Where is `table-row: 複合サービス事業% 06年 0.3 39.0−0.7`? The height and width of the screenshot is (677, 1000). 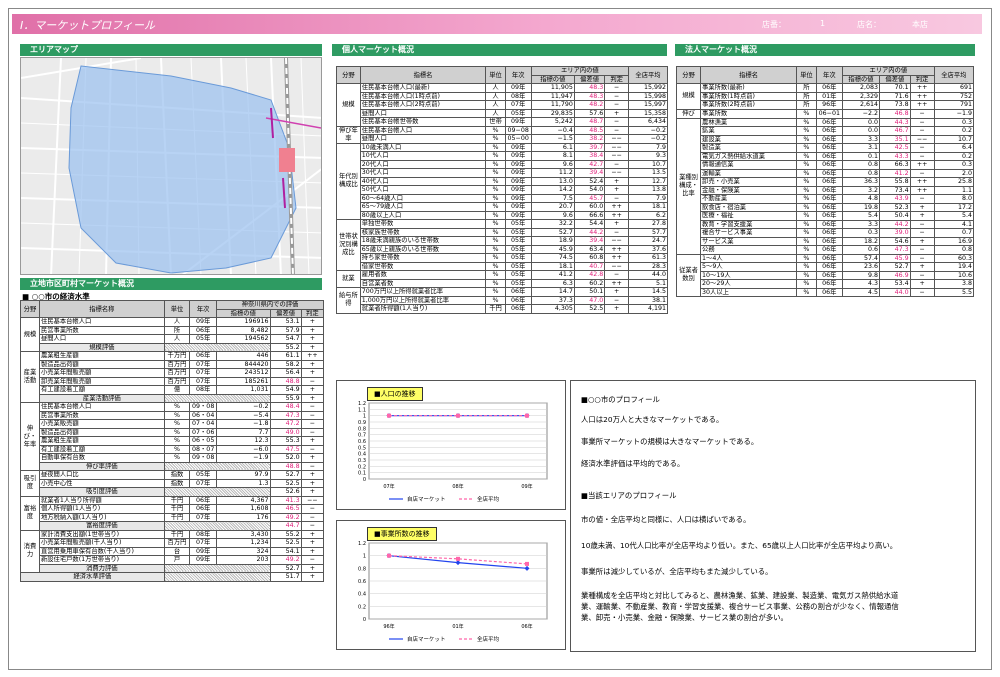 table-row: 複合サービス事業% 06年 0.3 39.0−0.7 is located at coordinates (826, 233).